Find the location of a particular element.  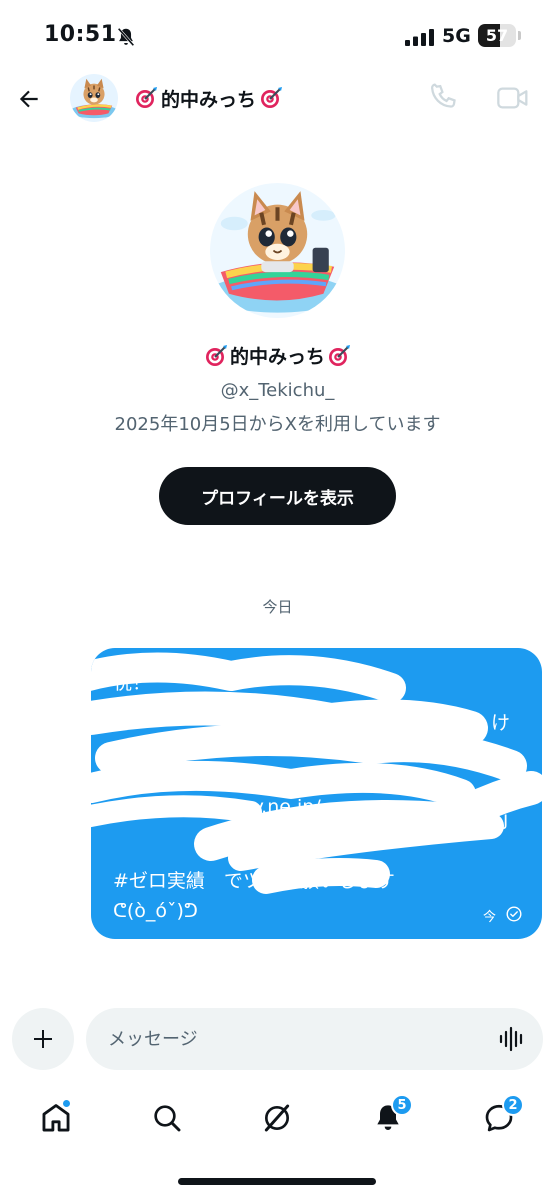

voice-waveform-icon is located at coordinates (512, 1039).